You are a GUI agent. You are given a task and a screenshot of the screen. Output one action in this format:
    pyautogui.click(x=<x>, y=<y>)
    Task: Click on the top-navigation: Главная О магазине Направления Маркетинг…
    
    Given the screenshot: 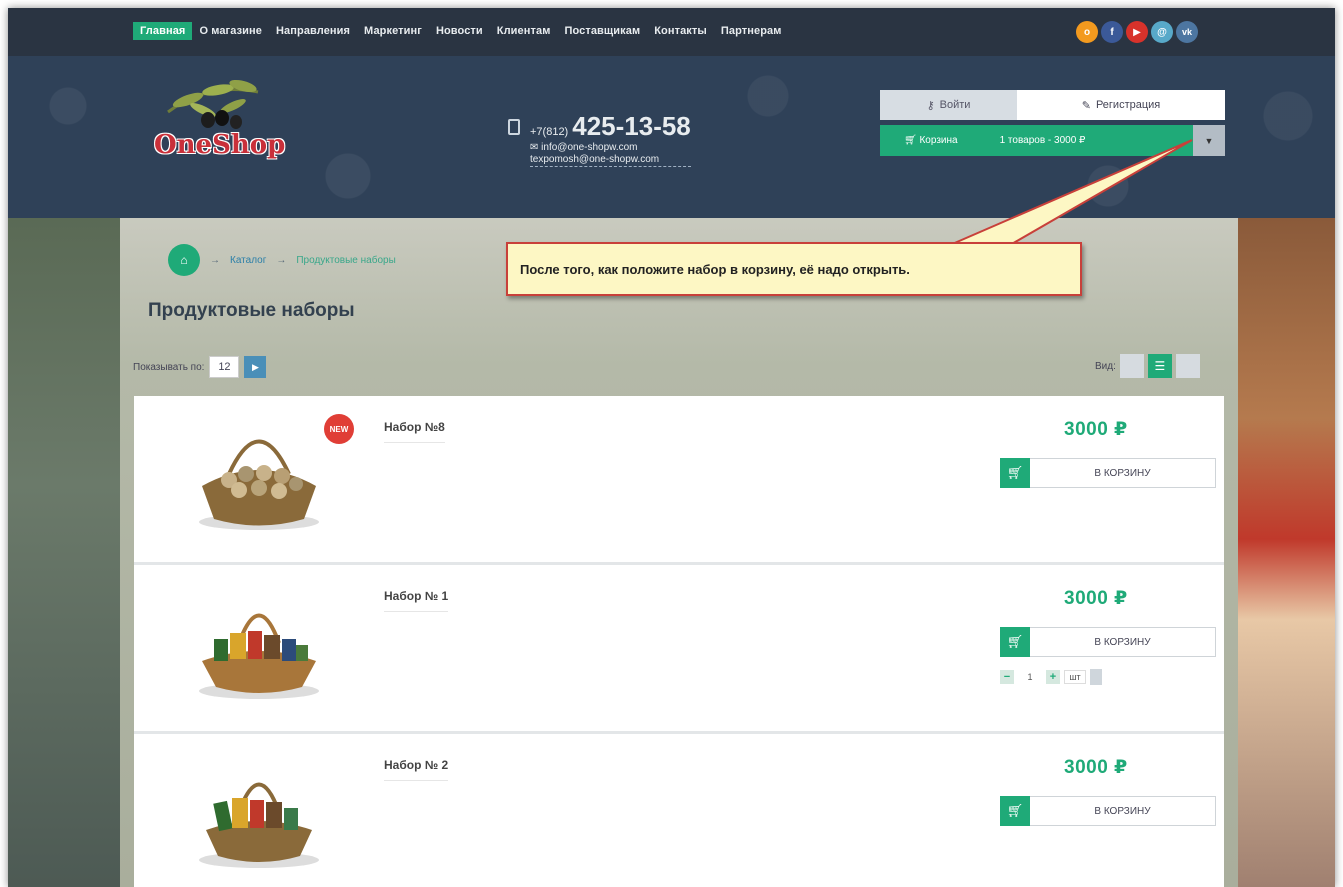 What is the action you would take?
    pyautogui.click(x=671, y=32)
    